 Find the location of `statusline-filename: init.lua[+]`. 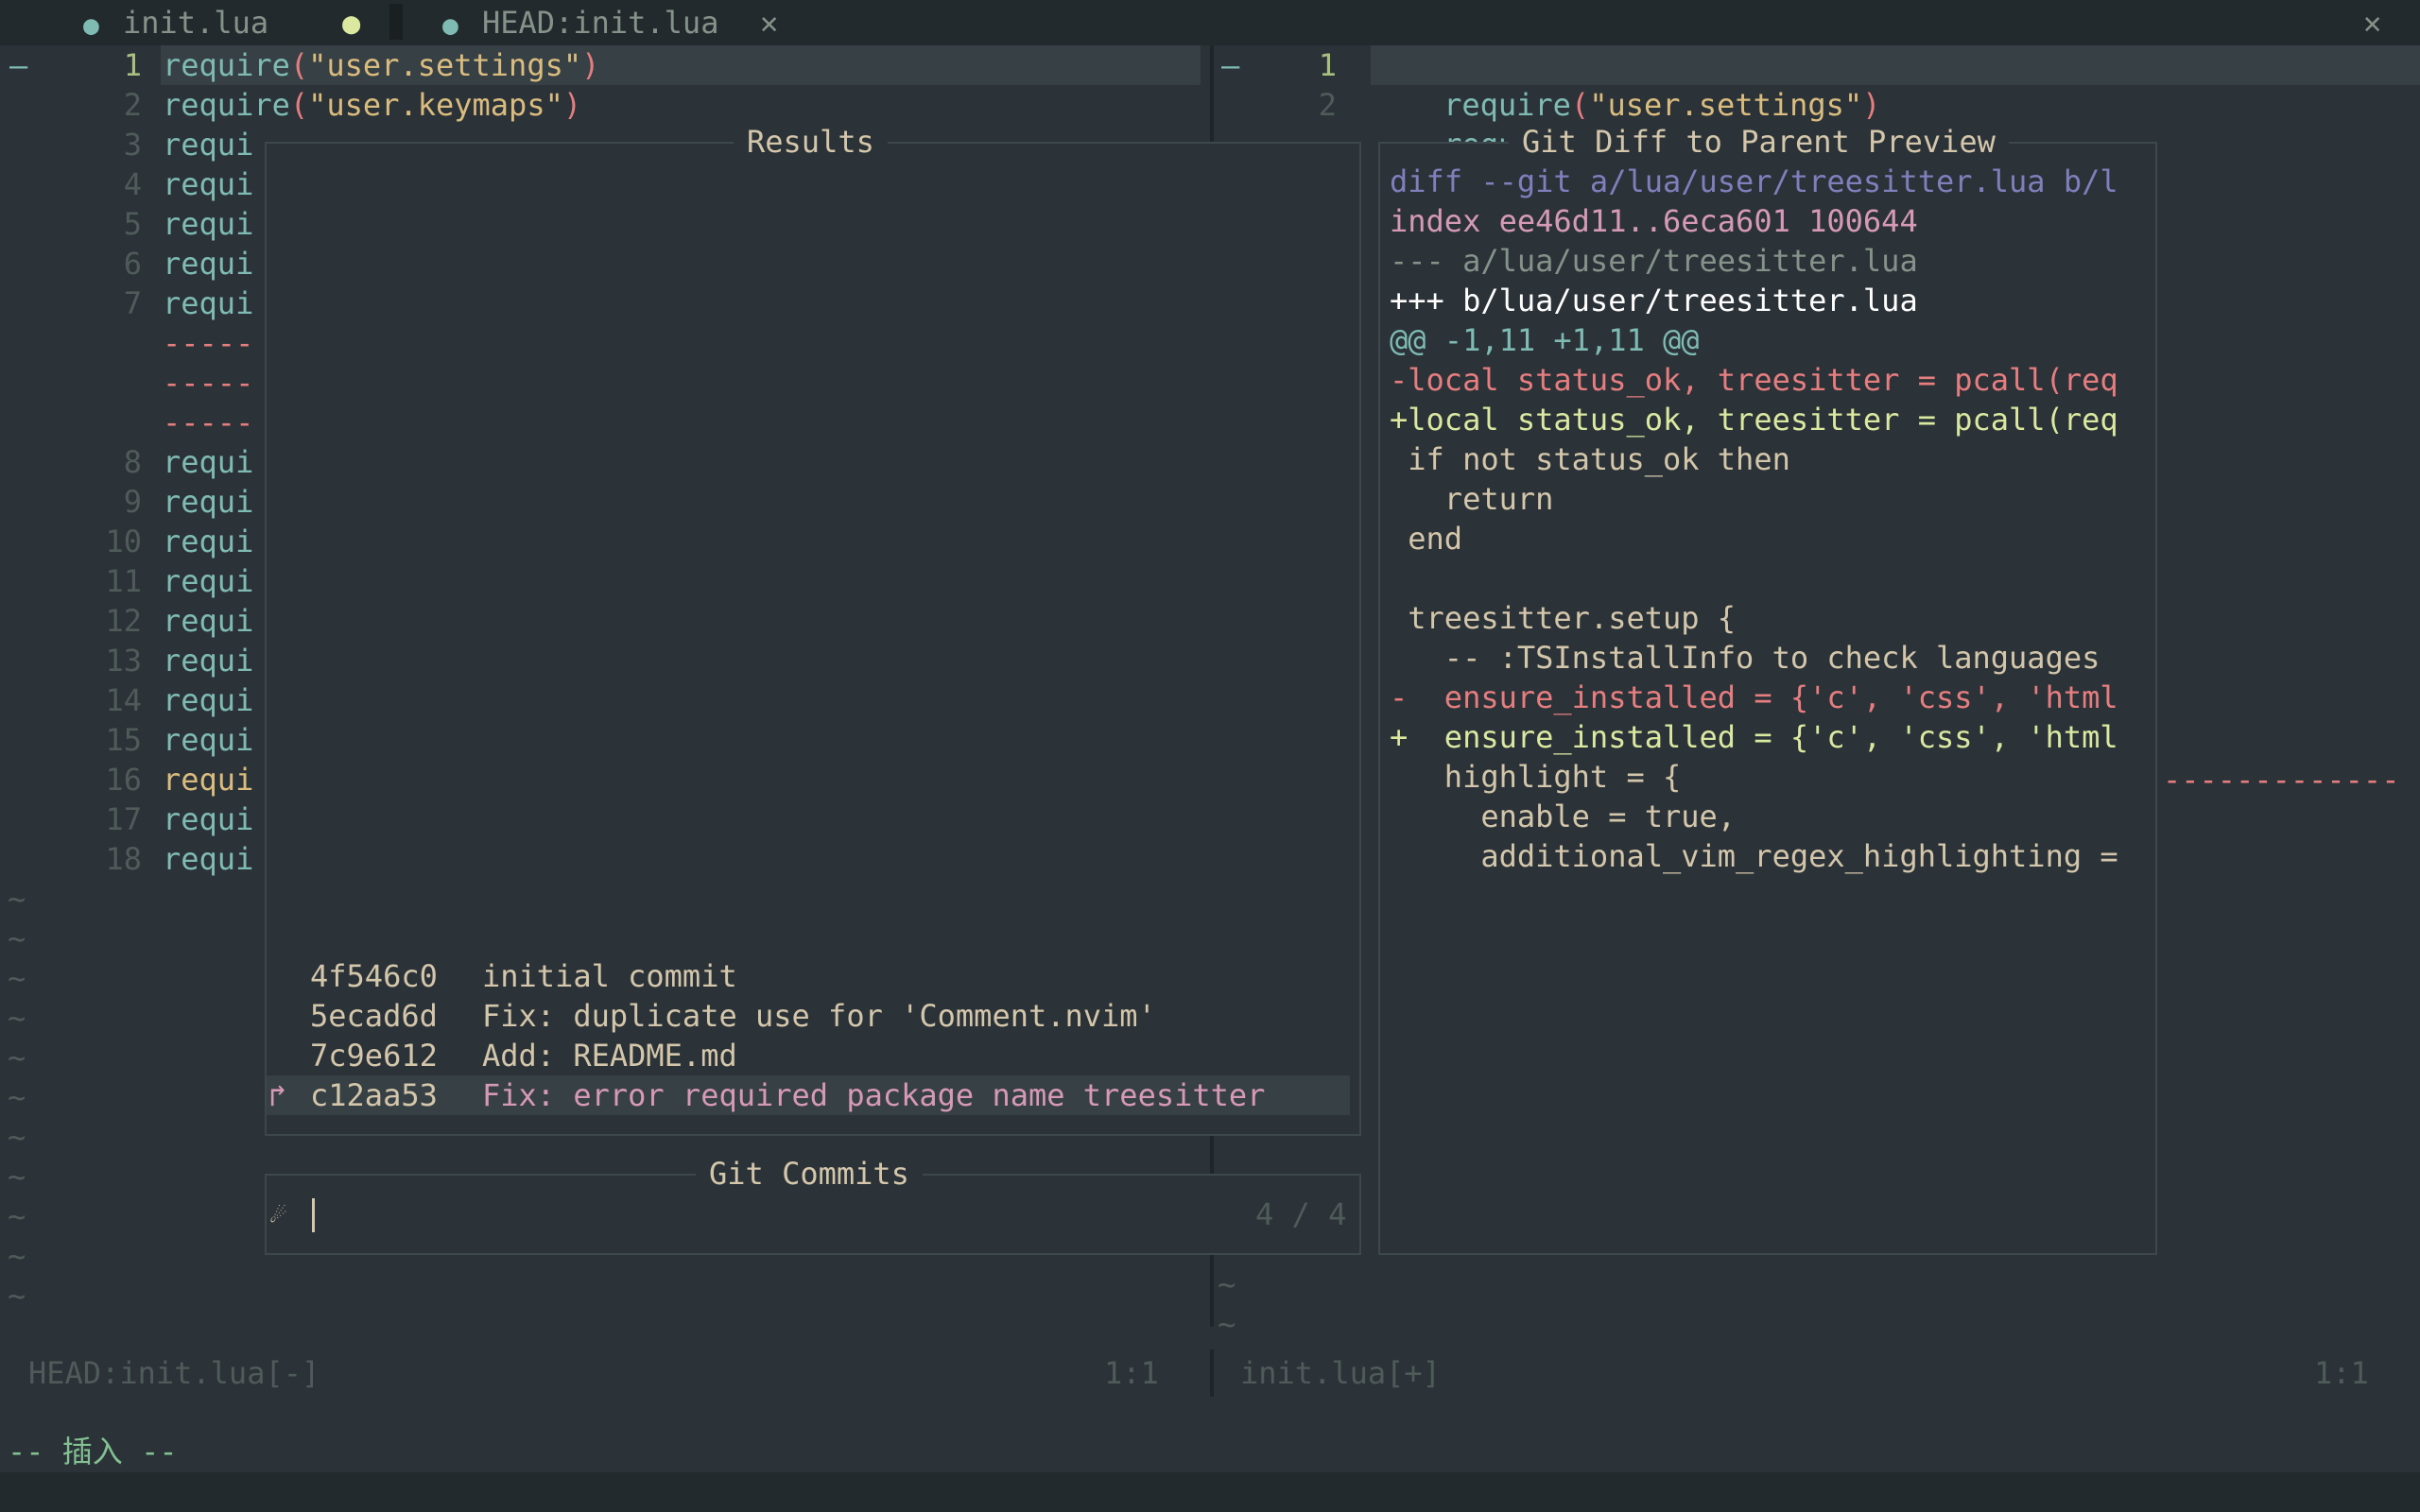

statusline-filename: init.lua[+] is located at coordinates (1340, 1373).